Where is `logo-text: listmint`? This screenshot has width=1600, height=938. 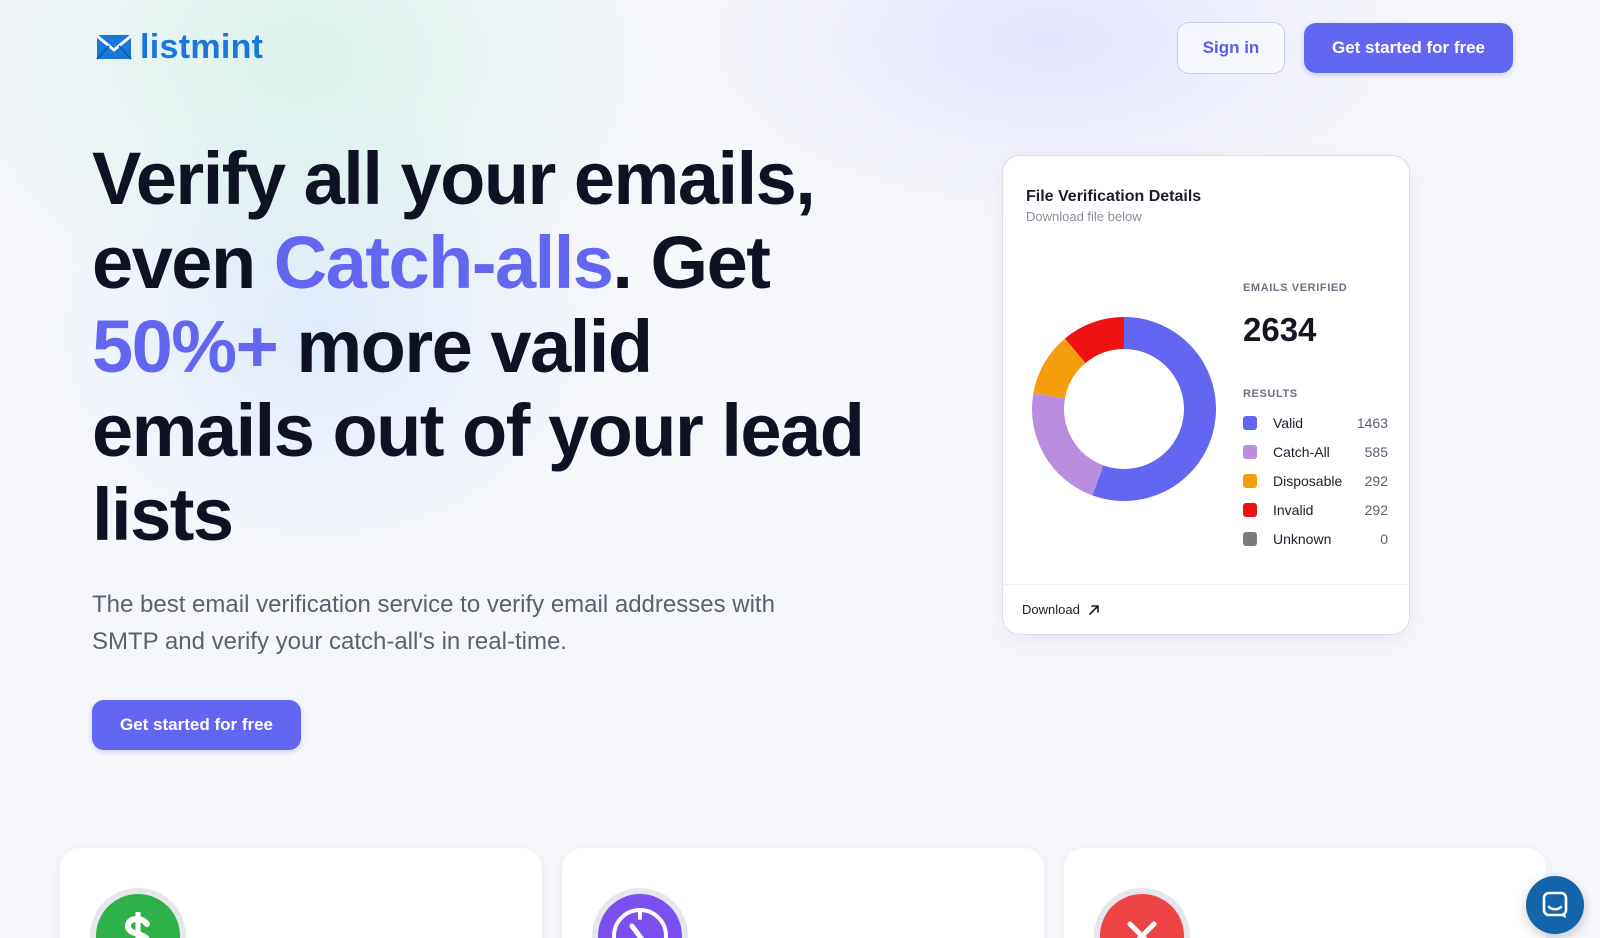 logo-text: listmint is located at coordinates (202, 47).